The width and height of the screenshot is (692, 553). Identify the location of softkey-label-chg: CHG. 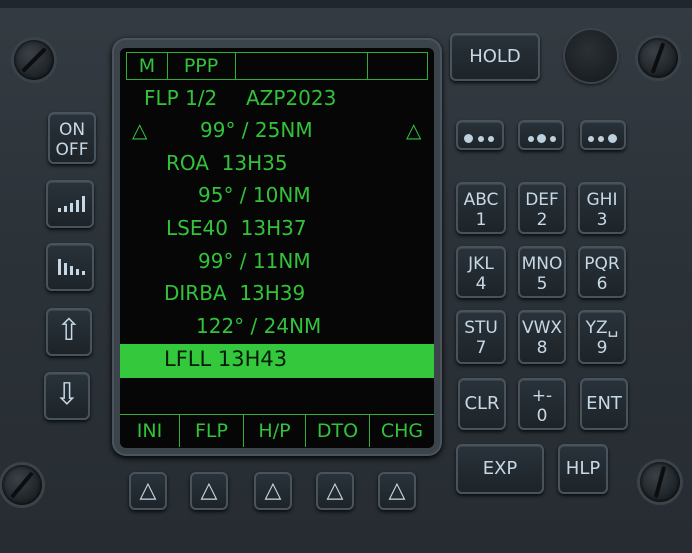
(402, 431).